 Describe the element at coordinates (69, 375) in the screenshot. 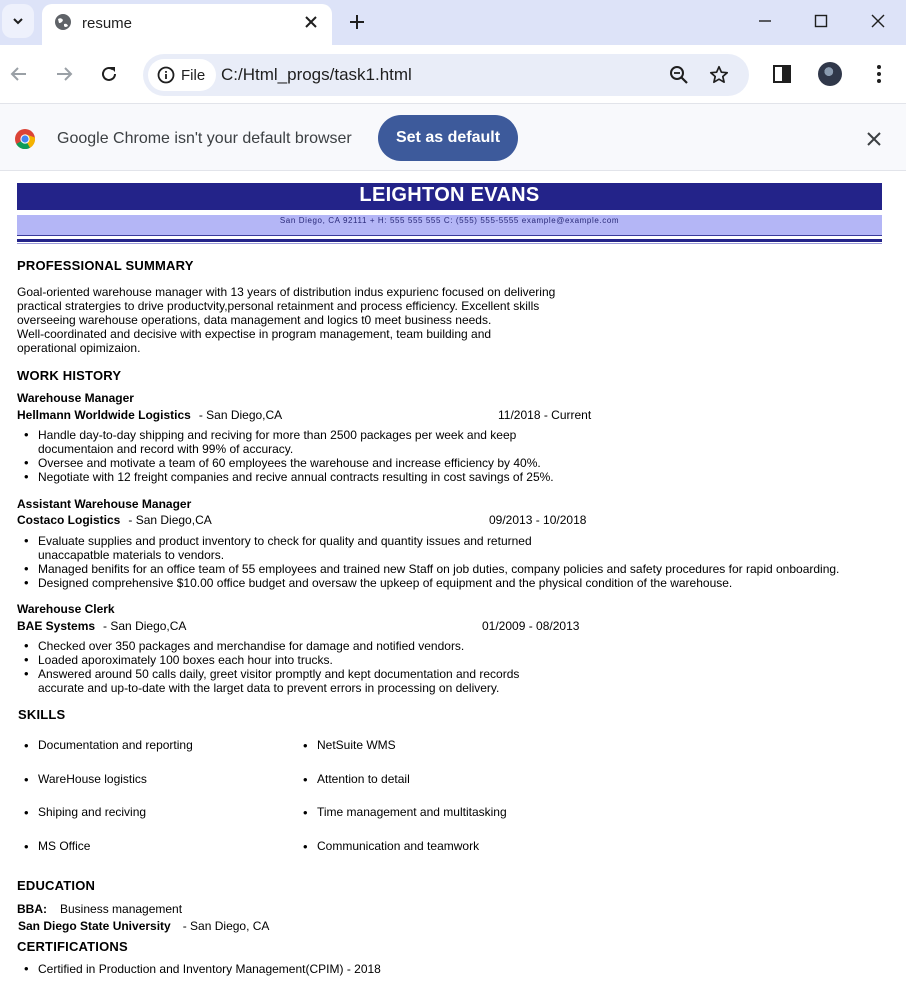

I see `work-history-heading: WORK HISTORY` at that location.